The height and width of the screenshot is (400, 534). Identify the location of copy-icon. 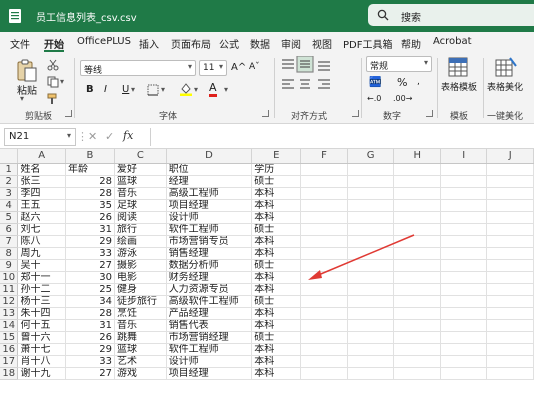
(53, 82).